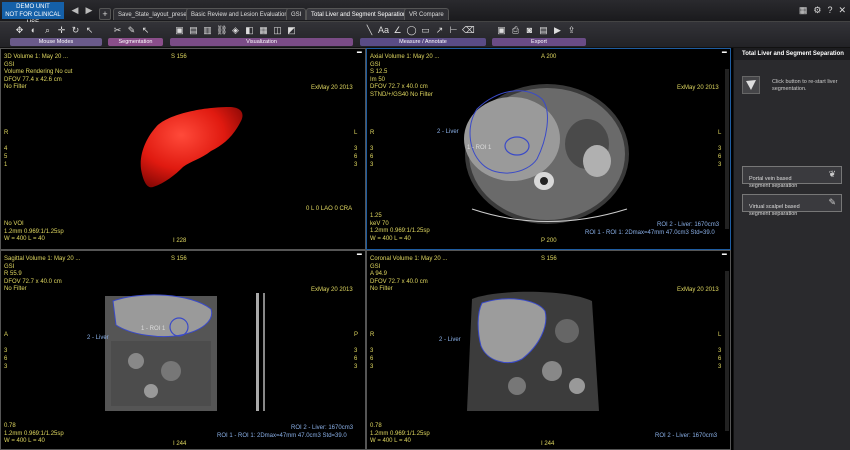 This screenshot has width=850, height=450. Describe the element at coordinates (135, 42) in the screenshot. I see `segmentation-label: Segmentation` at that location.